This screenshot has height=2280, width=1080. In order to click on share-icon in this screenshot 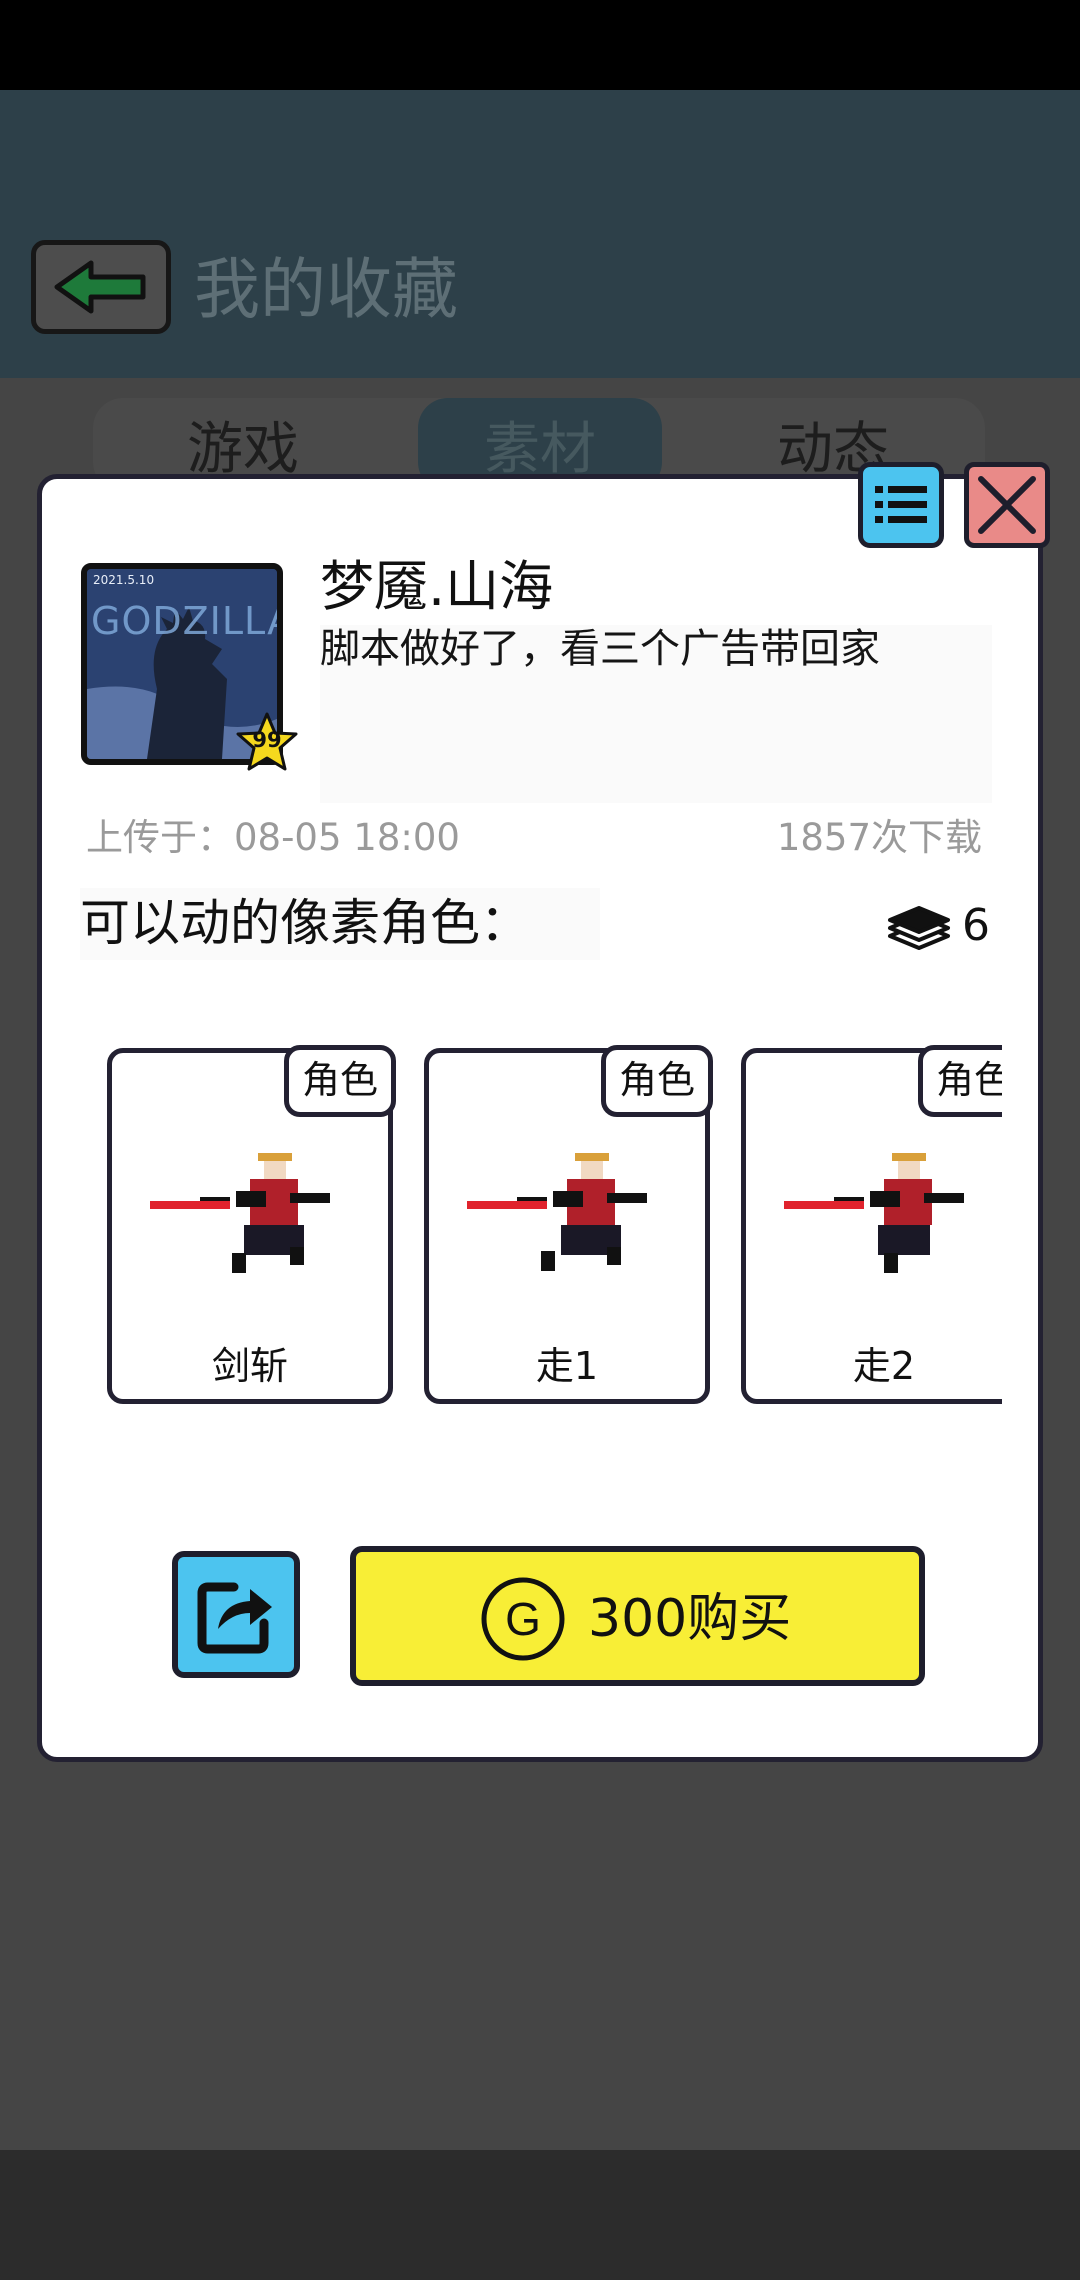, I will do `click(234, 1617)`.